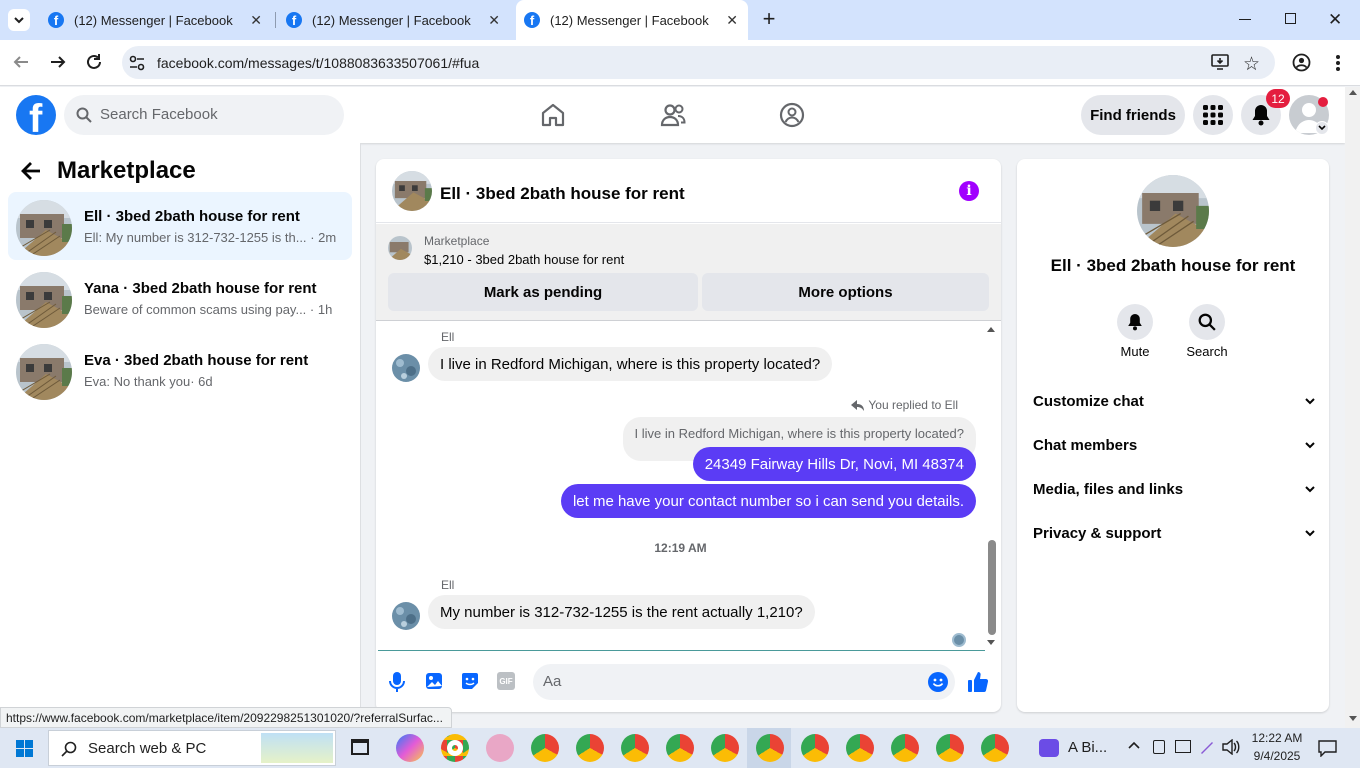 This screenshot has width=1360, height=768. What do you see at coordinates (1173, 211) in the screenshot?
I see `profile-large-avatar` at bounding box center [1173, 211].